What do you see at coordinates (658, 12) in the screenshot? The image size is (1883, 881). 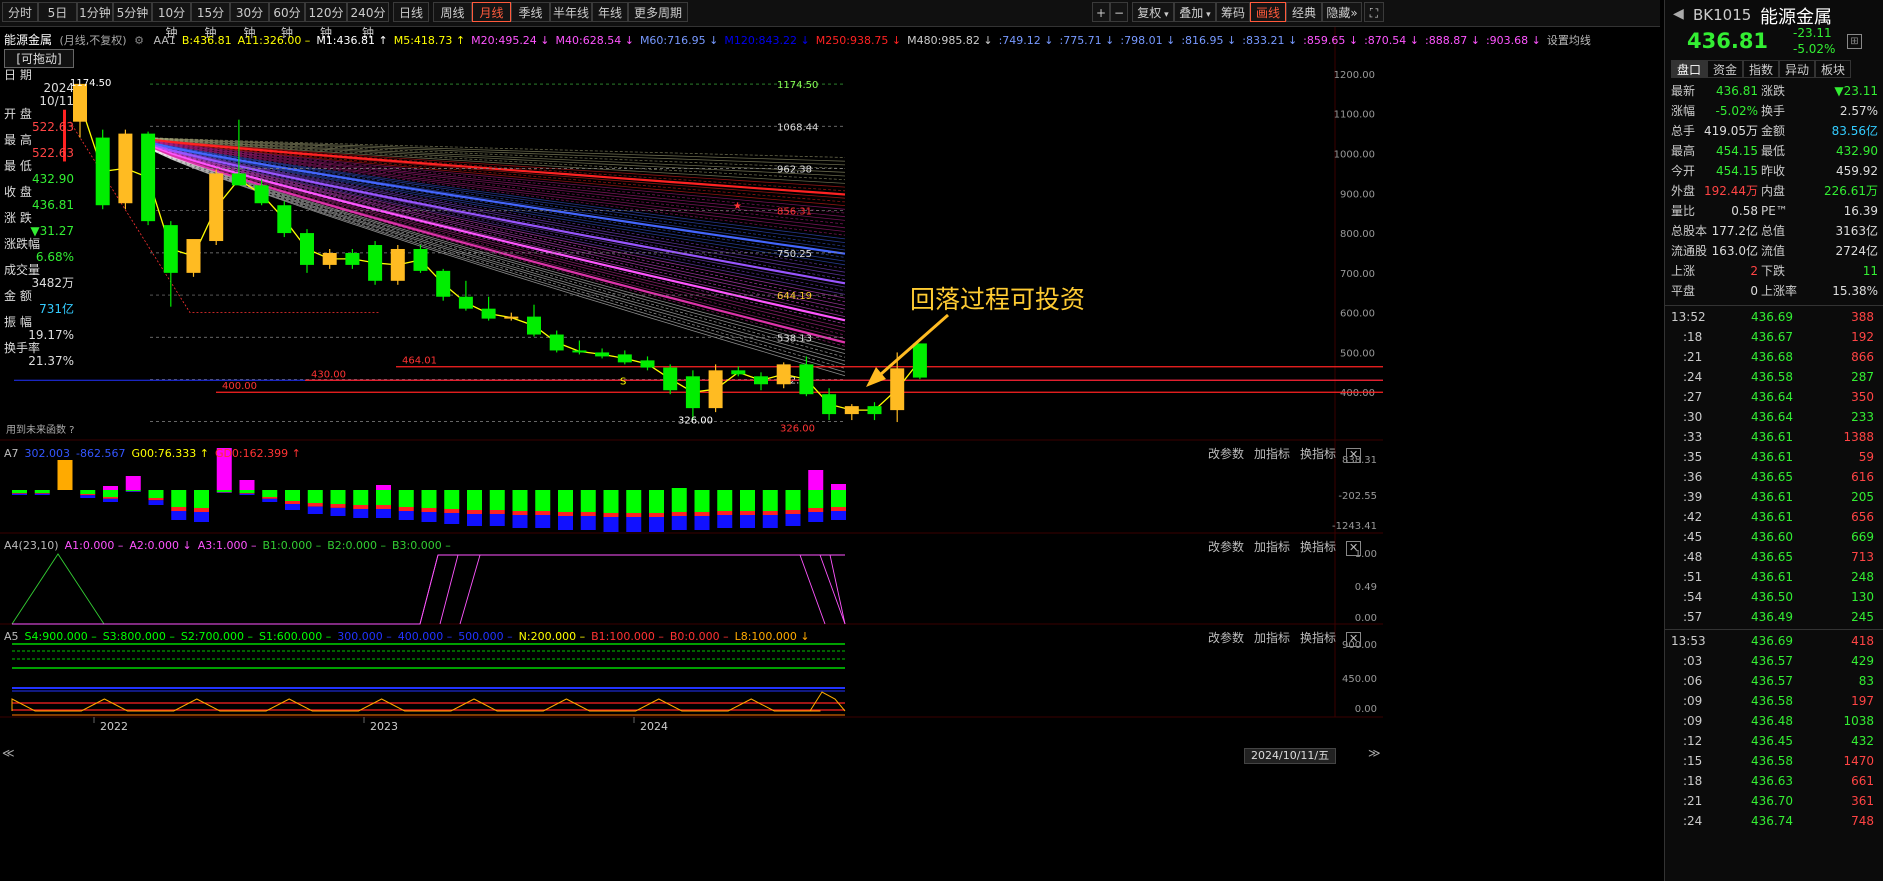 I see `period-button-16: 更多周期` at bounding box center [658, 12].